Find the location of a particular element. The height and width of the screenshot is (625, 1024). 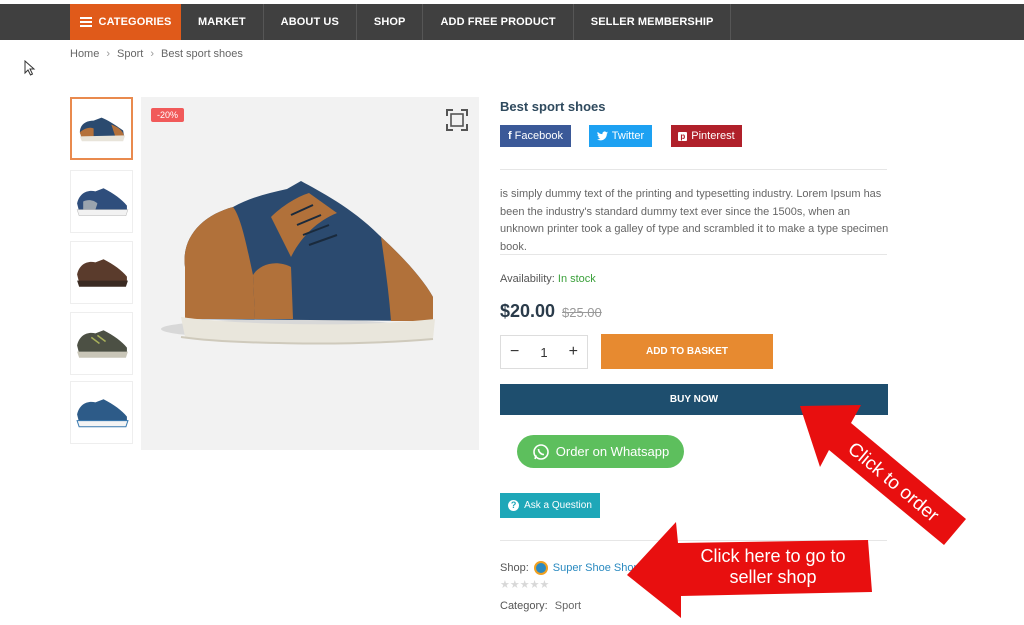

nav-item-about-us: ABOUT US is located at coordinates (310, 22).